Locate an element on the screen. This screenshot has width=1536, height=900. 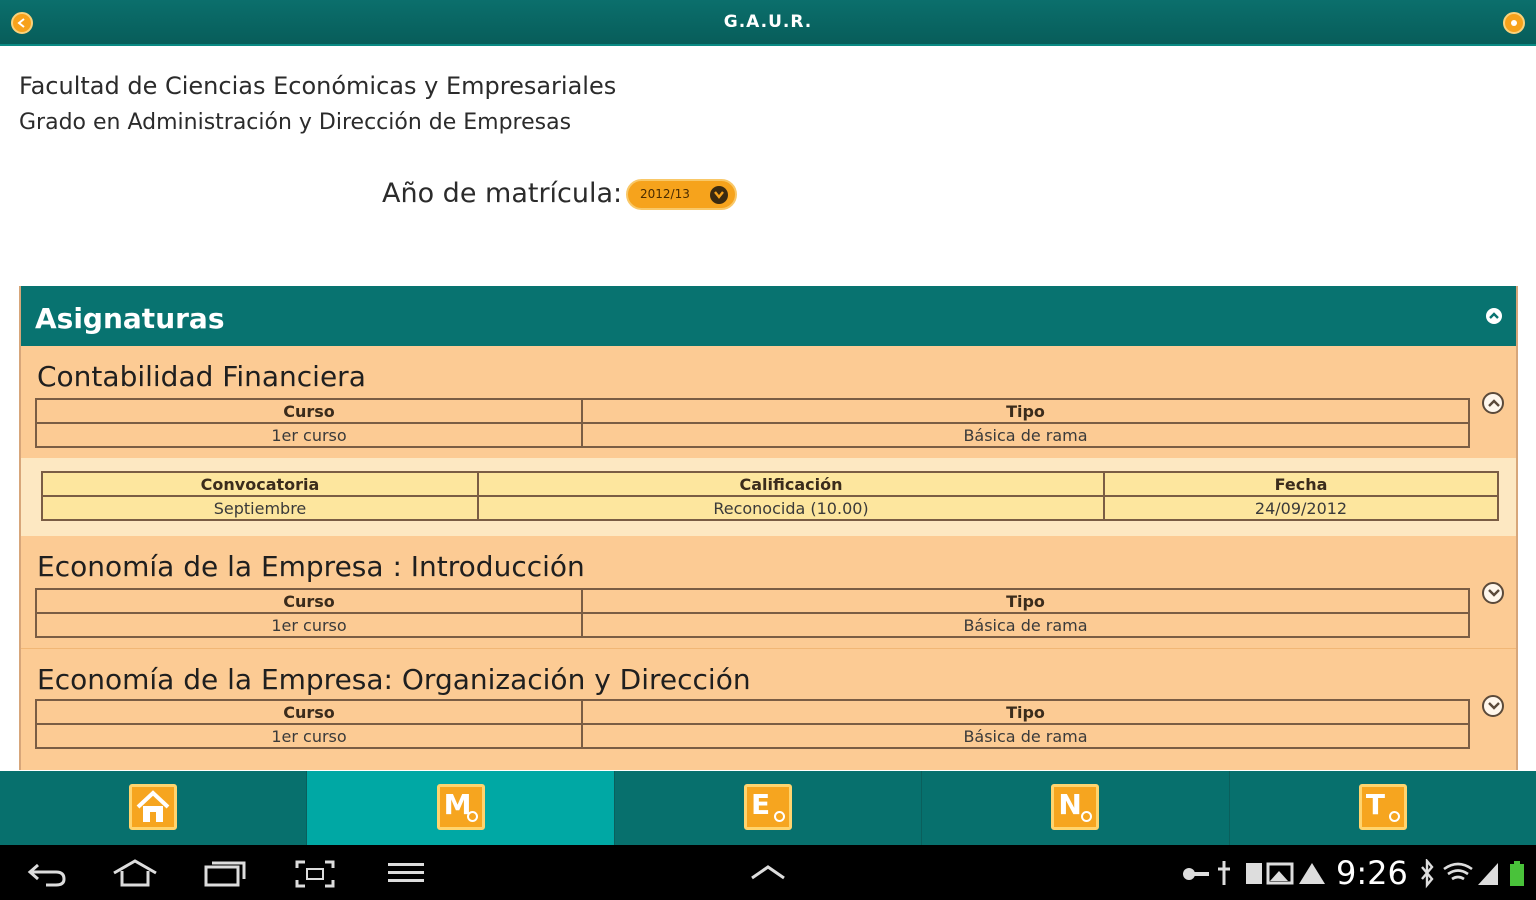
e-search-icon: E is located at coordinates (768, 807).